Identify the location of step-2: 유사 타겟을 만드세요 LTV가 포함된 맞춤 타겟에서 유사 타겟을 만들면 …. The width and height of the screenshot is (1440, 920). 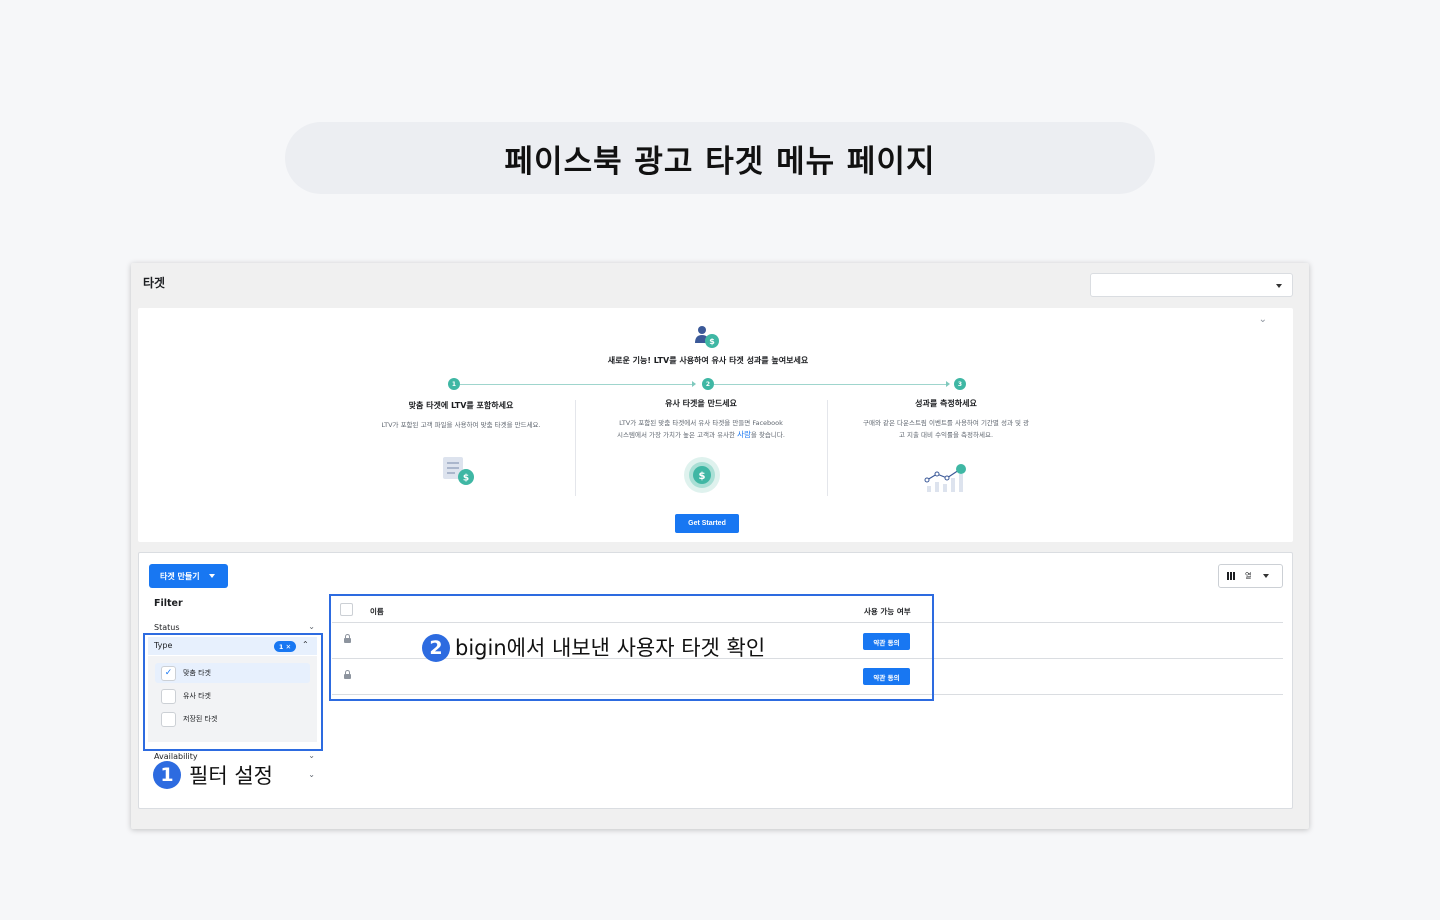
(701, 419).